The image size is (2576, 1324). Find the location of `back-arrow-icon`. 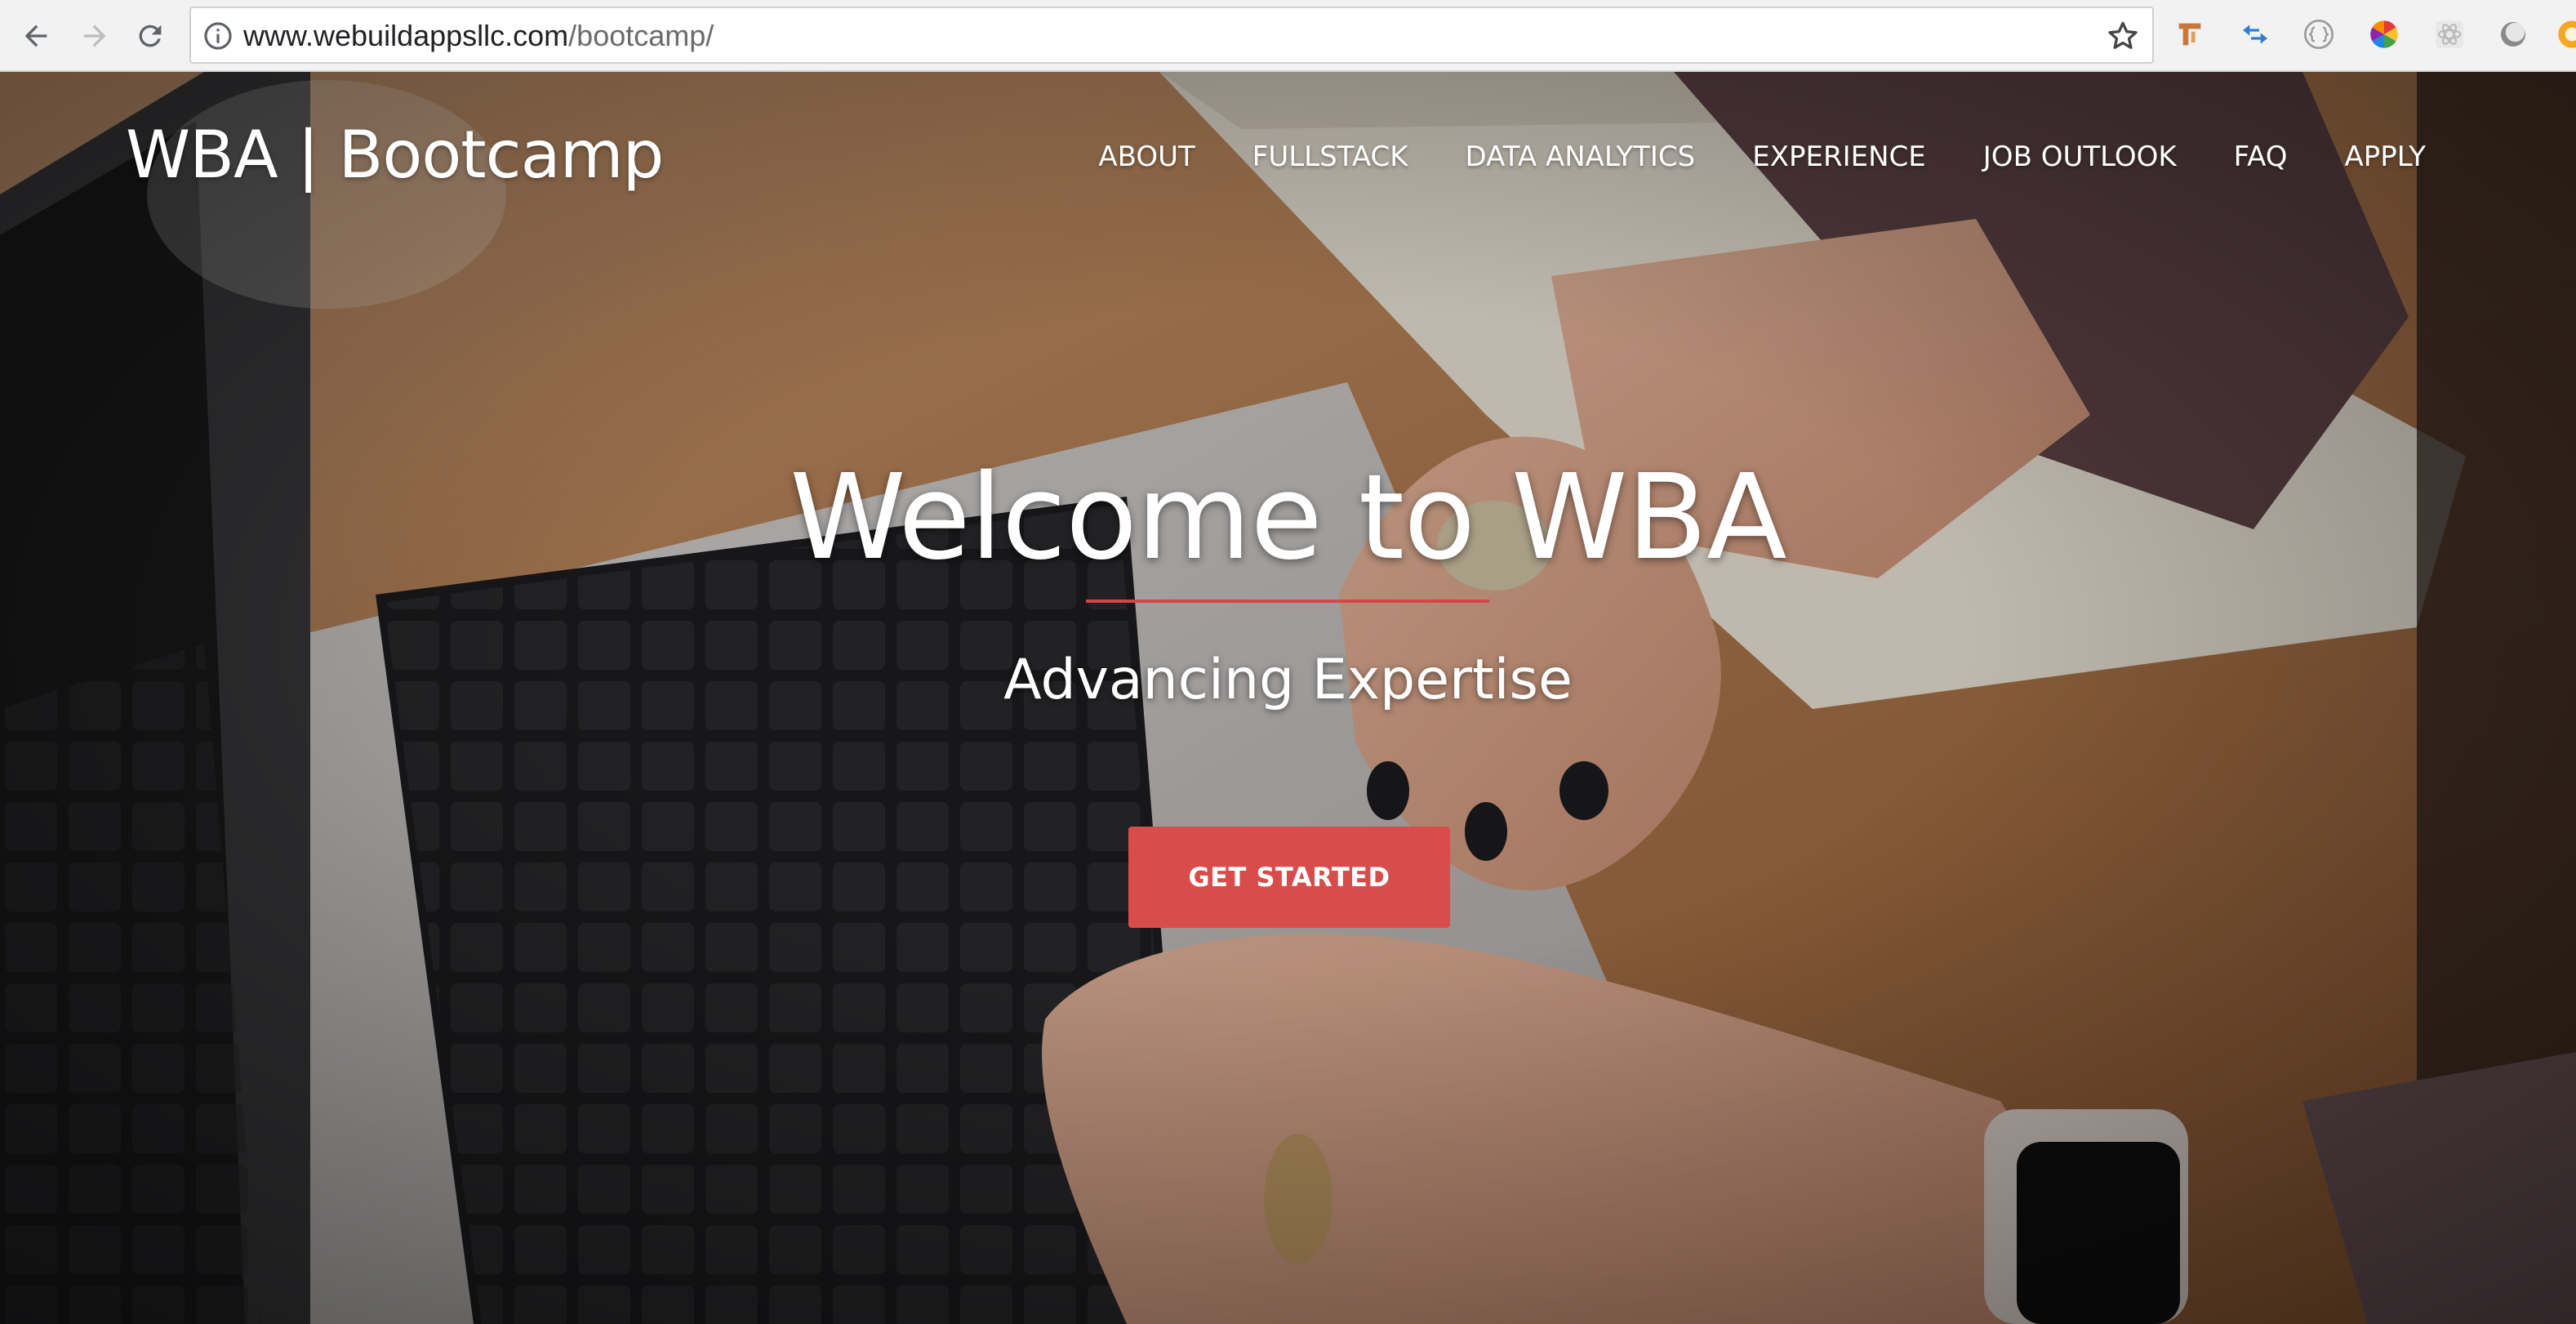

back-arrow-icon is located at coordinates (35, 36).